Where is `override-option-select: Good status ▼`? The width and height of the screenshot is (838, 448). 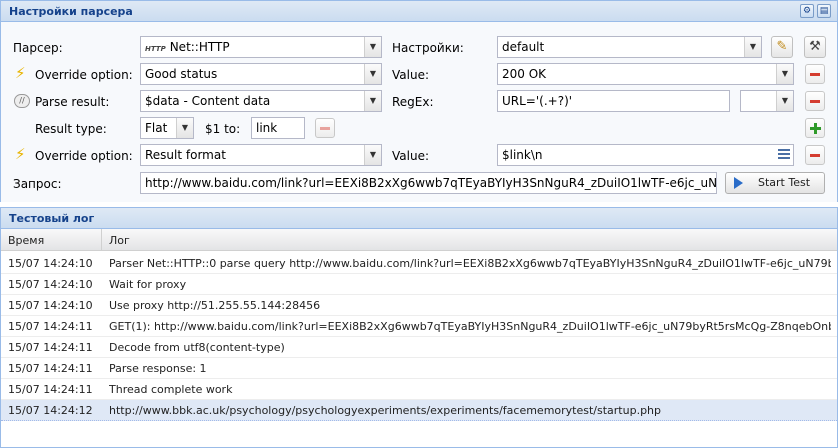
override-option-select: Good status ▼ is located at coordinates (261, 74).